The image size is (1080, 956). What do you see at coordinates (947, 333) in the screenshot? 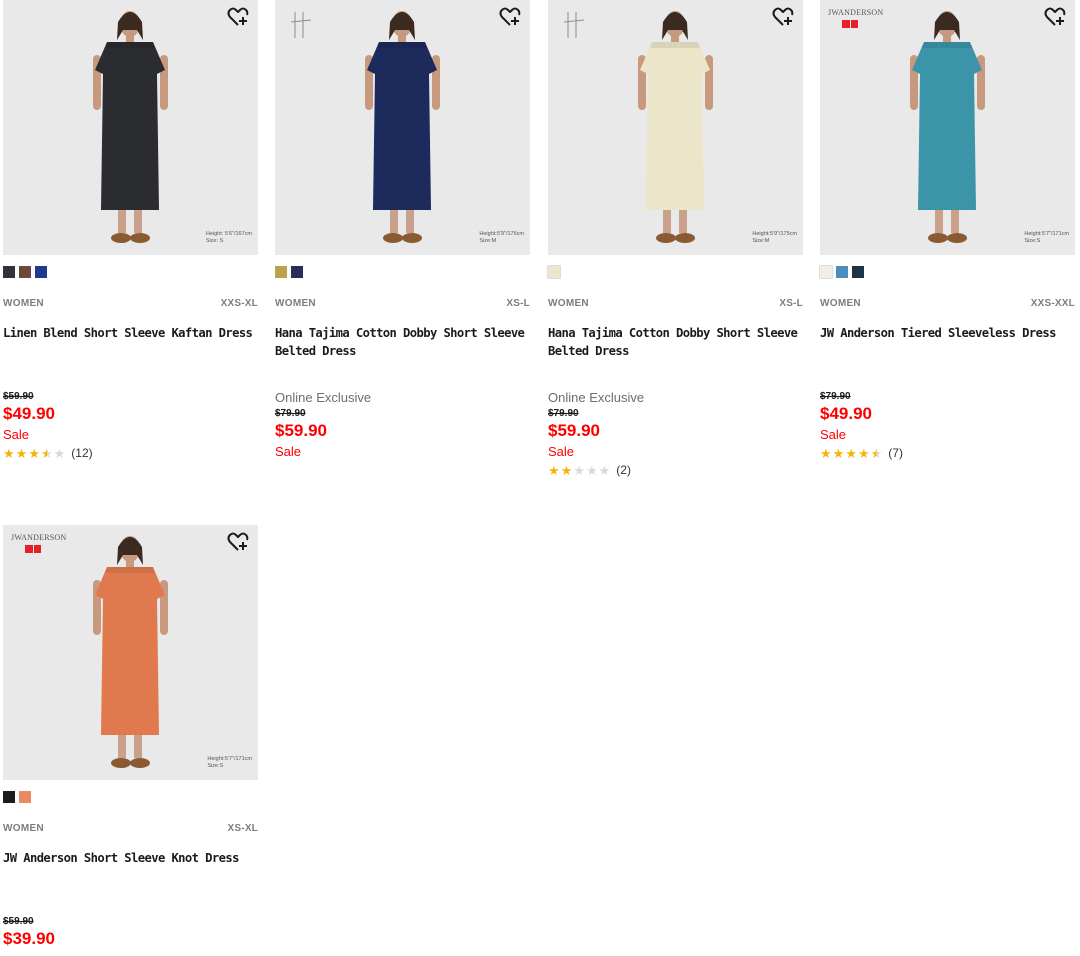
I see `product-name: JW Anderson Tiered Sleeveless Dress` at bounding box center [947, 333].